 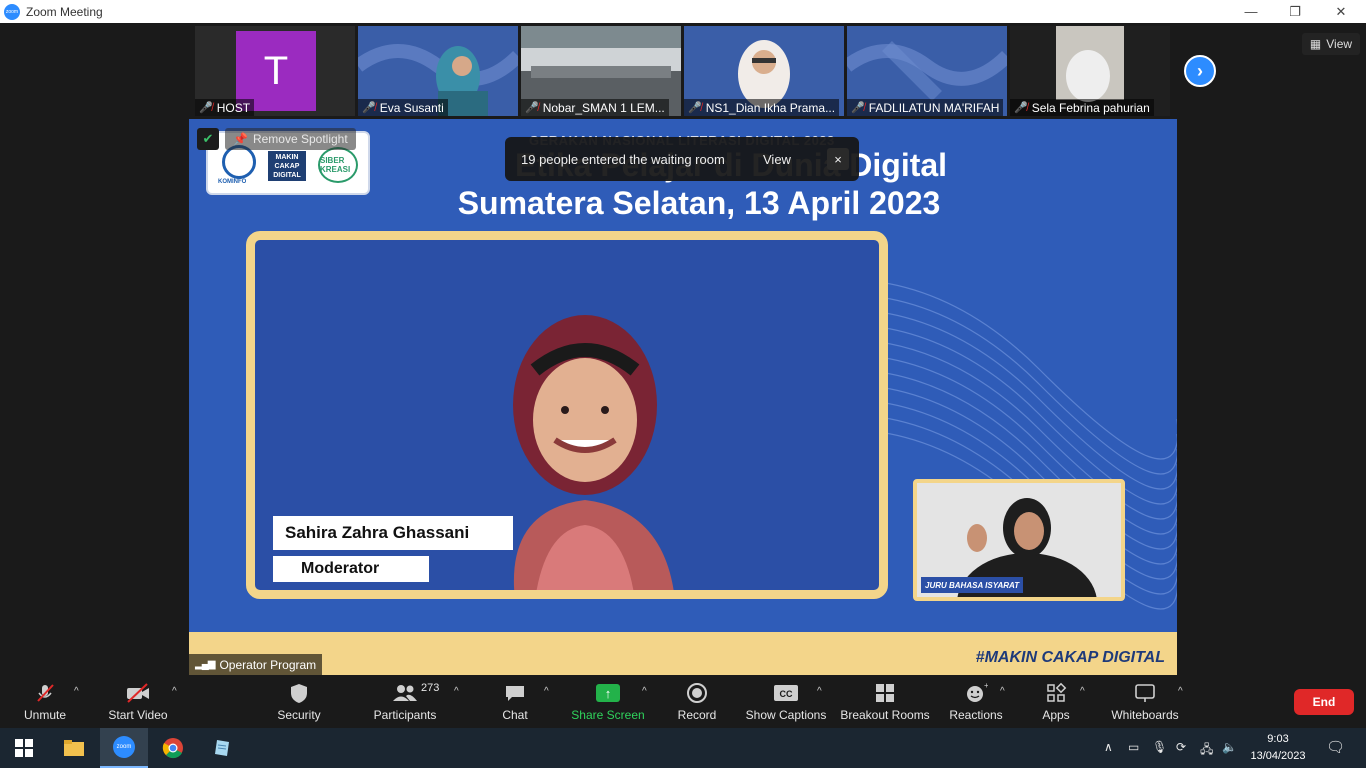 I want to click on cc-icon: CC, so click(x=786, y=693).